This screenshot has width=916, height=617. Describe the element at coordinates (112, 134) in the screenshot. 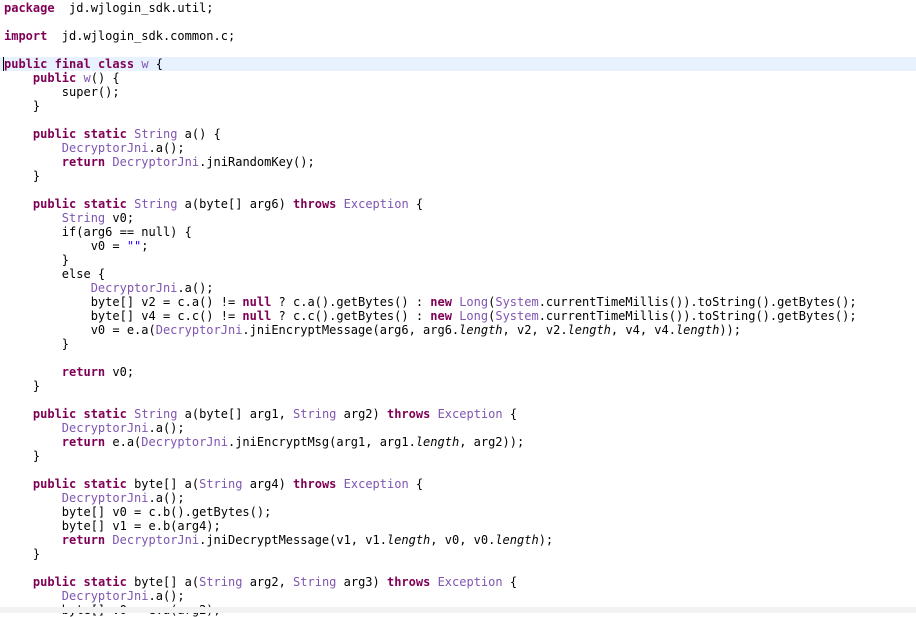

I see `code-line: public static String a() {` at that location.